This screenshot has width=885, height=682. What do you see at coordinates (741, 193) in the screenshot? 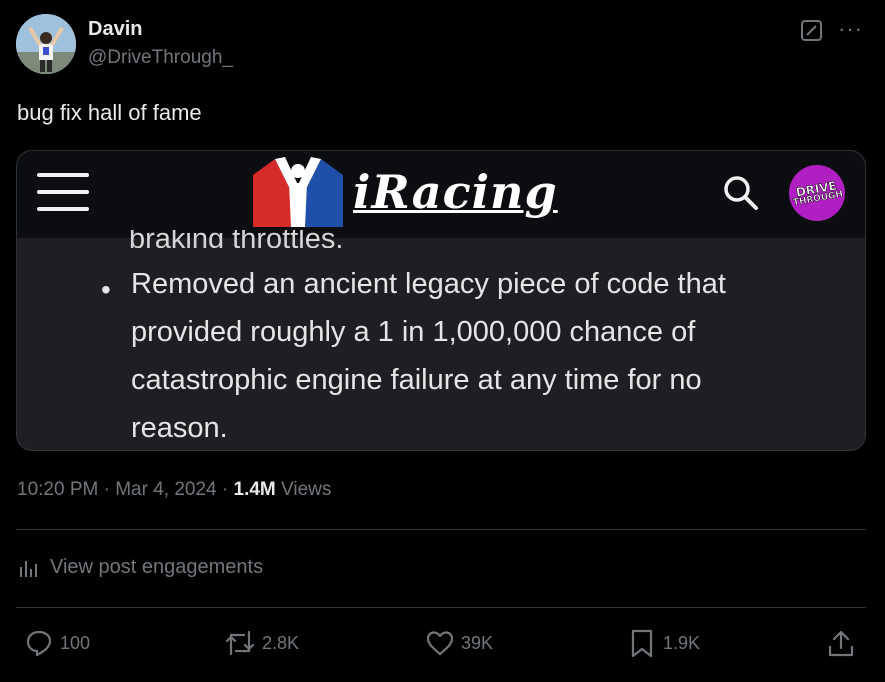
I see `search-icon` at bounding box center [741, 193].